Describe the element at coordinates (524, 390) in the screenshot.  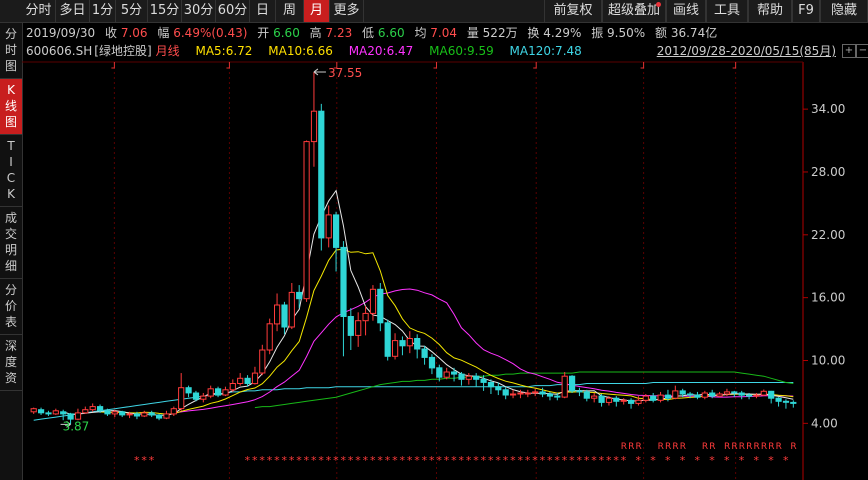
I see `ma60-line` at that location.